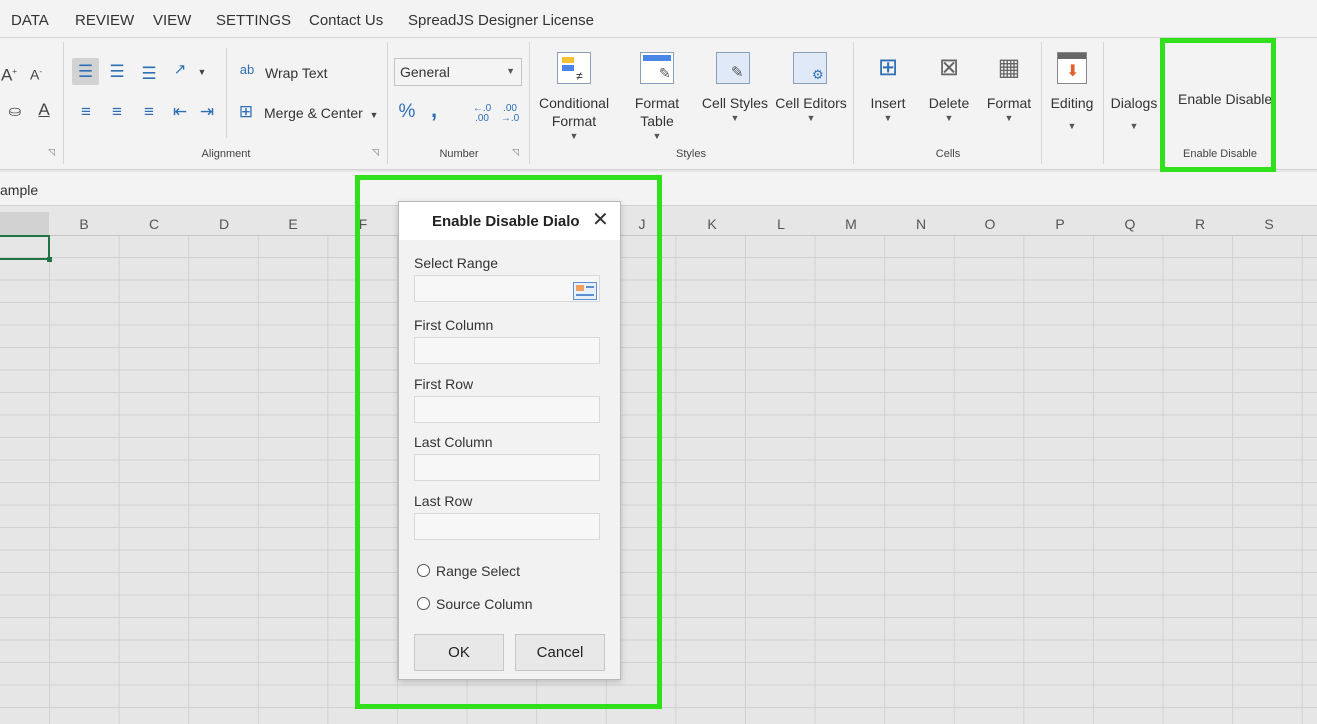 This screenshot has width=1317, height=724. Describe the element at coordinates (515, 152) in the screenshot. I see `number-launcher-icon: ◹` at that location.